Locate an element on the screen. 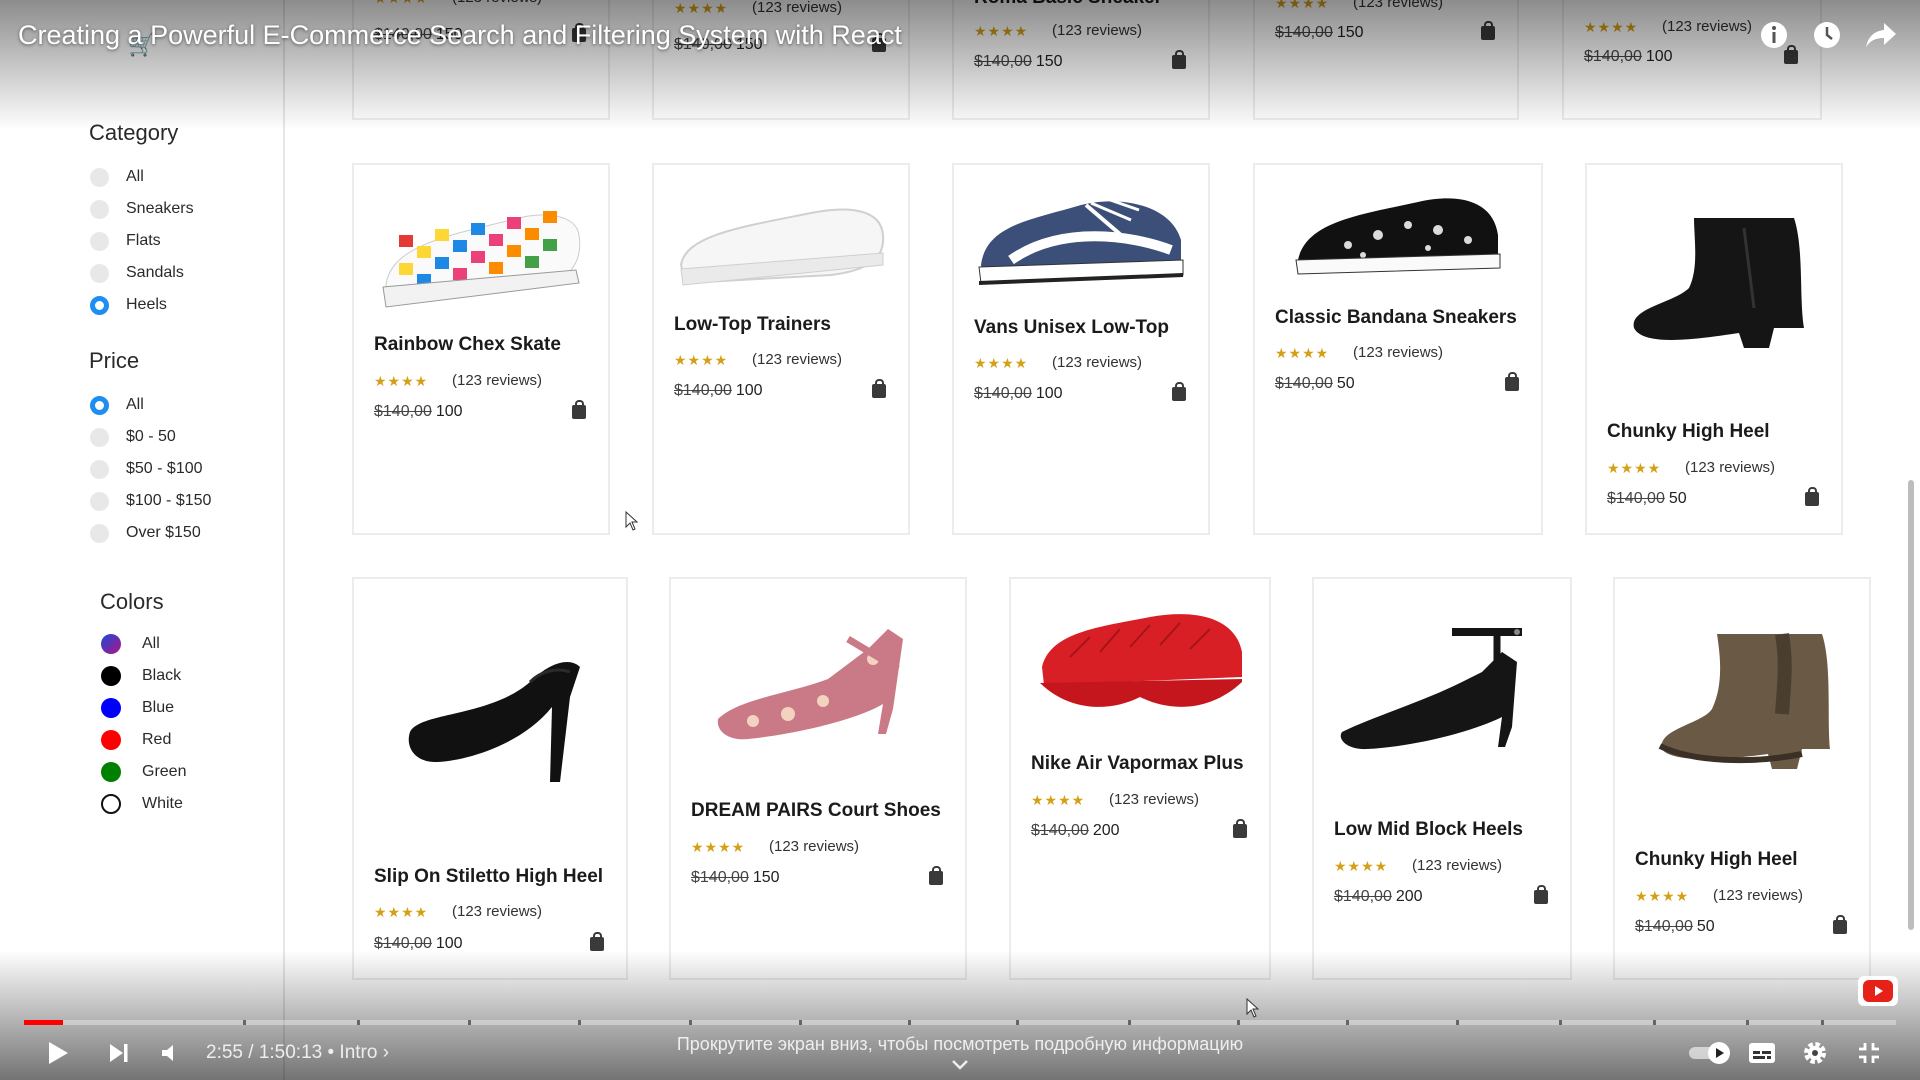 Image resolution: width=1920 pixels, height=1080 pixels. subtitles-icon is located at coordinates (1762, 1053).